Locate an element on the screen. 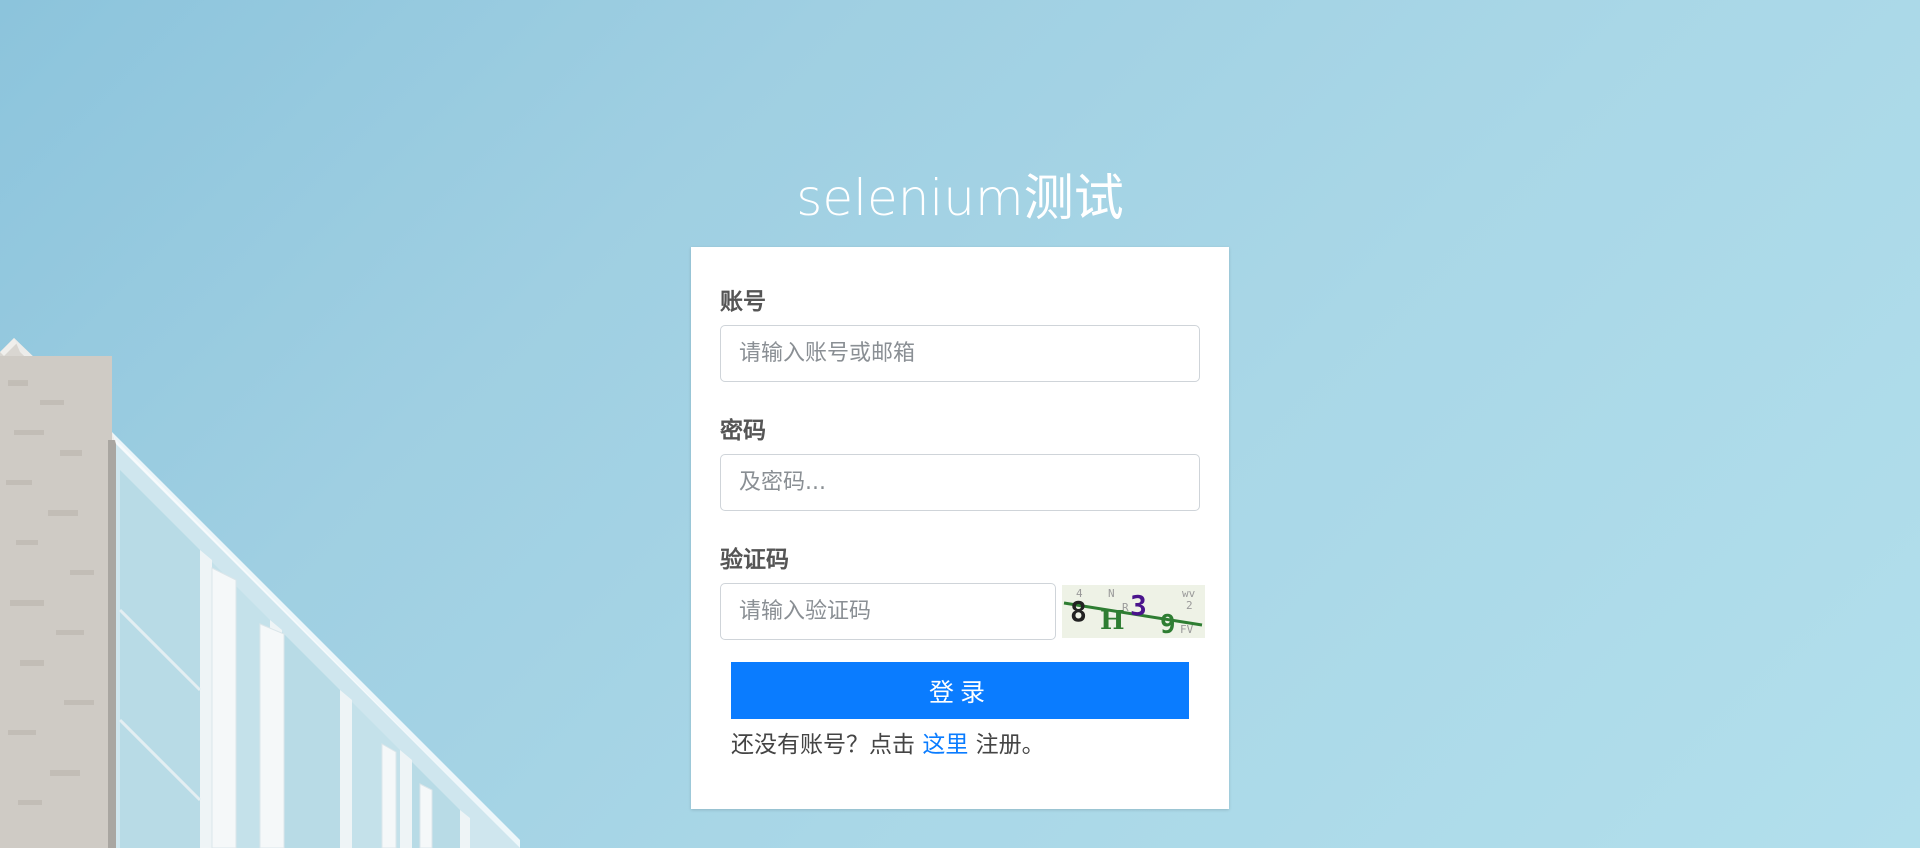 This screenshot has width=1920, height=848. account-input is located at coordinates (960, 353).